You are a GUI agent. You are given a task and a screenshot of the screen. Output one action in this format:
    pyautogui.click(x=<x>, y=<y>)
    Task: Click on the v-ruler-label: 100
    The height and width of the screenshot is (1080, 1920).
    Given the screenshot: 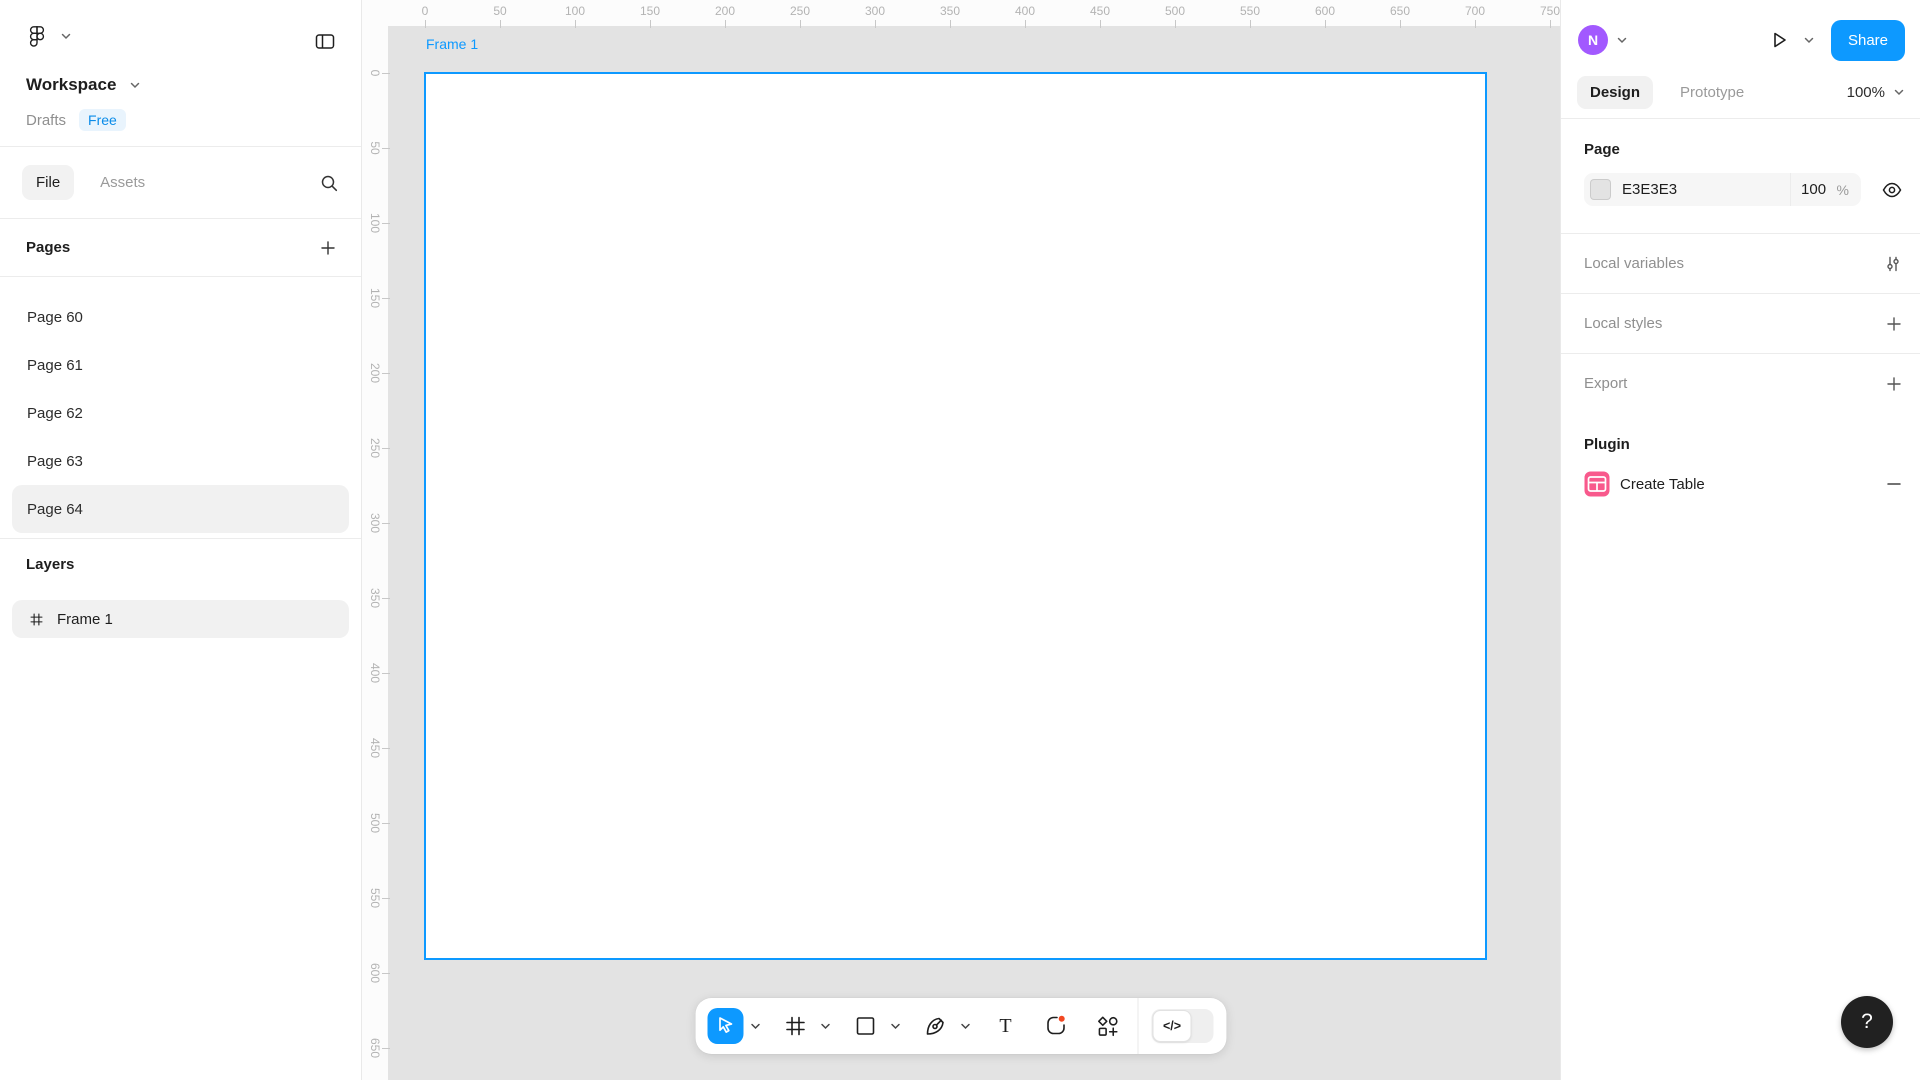 What is the action you would take?
    pyautogui.click(x=375, y=223)
    